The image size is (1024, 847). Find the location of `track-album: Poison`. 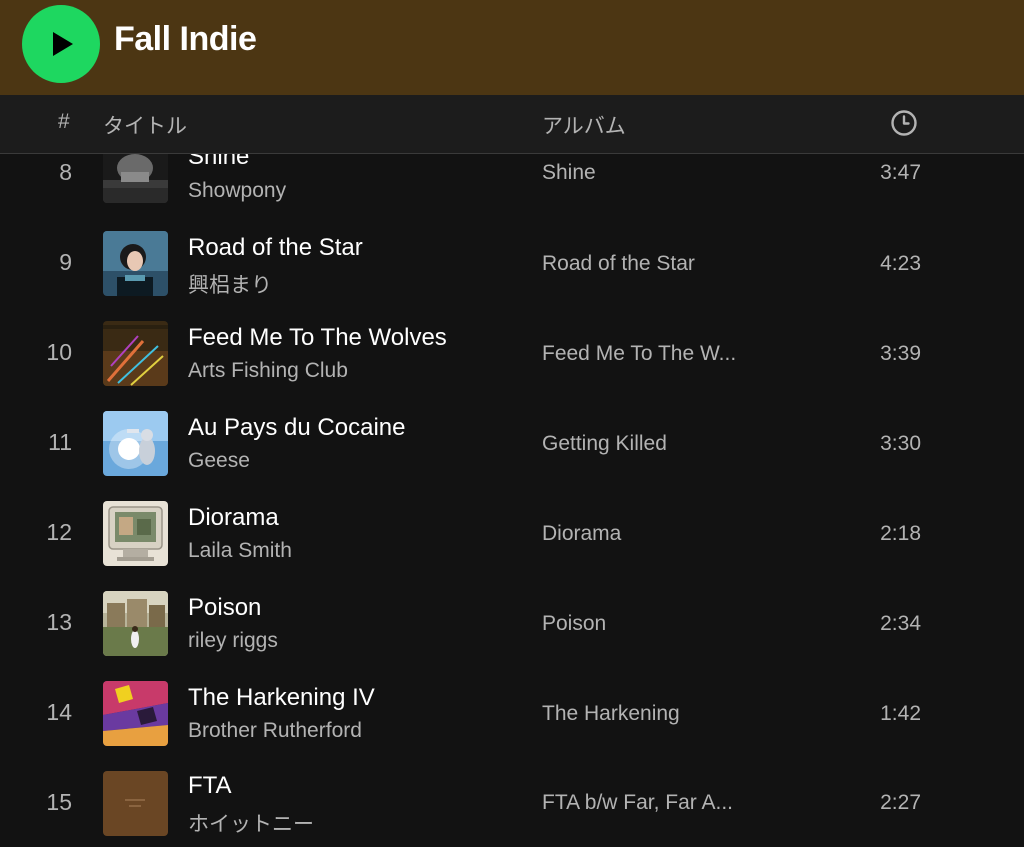

track-album: Poison is located at coordinates (574, 624).